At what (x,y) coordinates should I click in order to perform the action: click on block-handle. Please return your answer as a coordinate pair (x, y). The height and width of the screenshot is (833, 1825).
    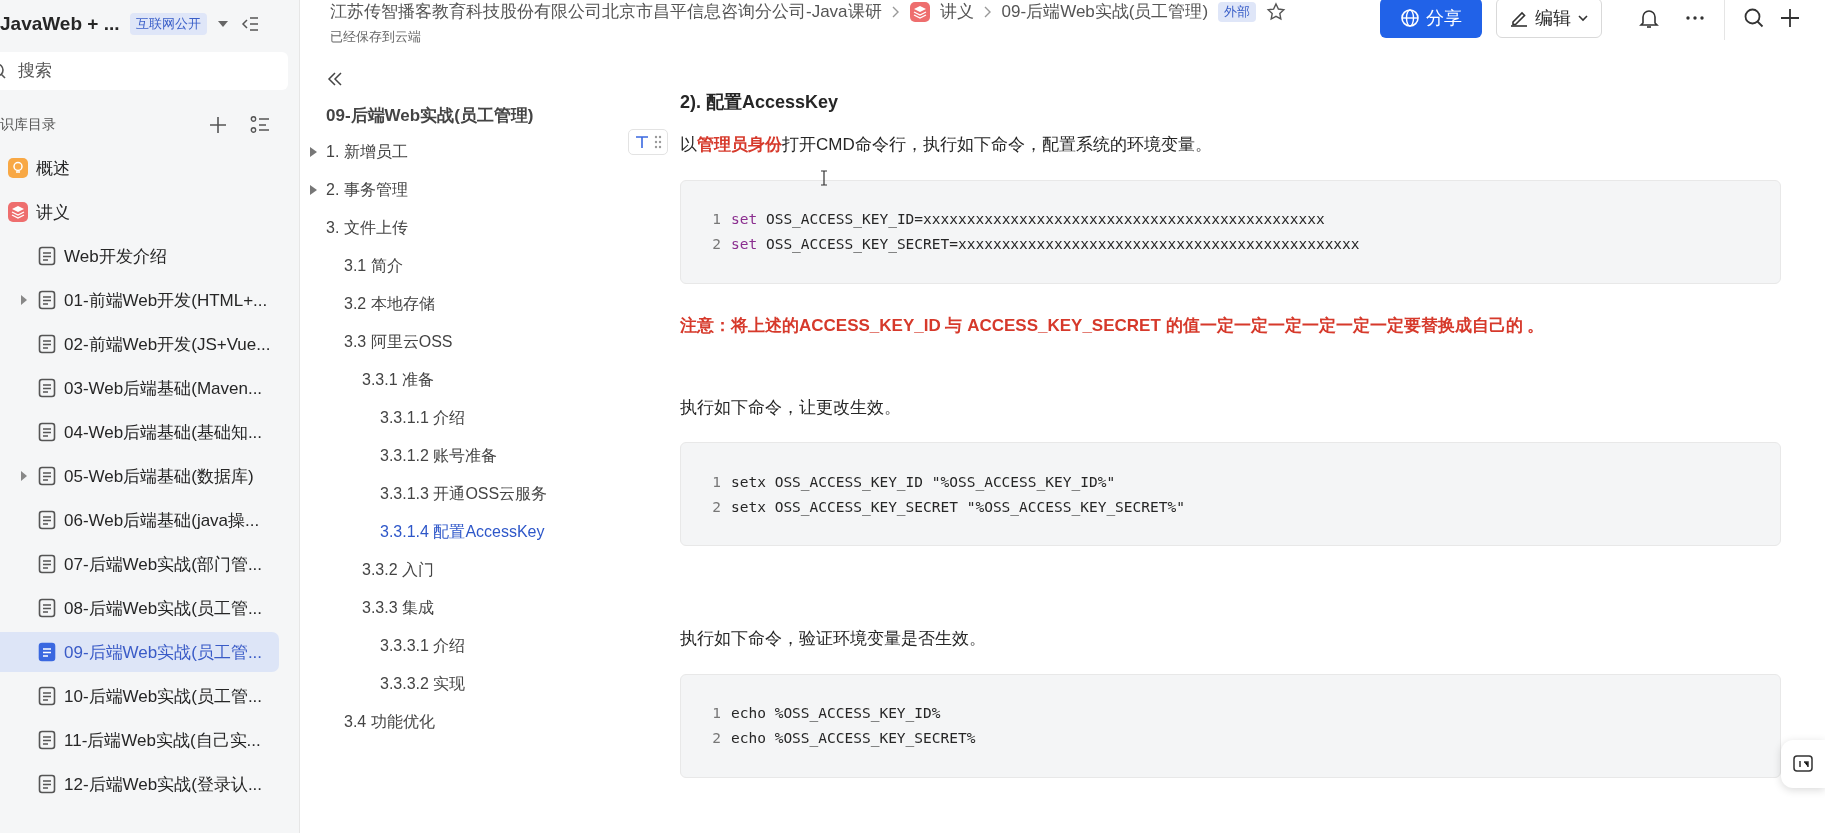
    Looking at the image, I should click on (648, 142).